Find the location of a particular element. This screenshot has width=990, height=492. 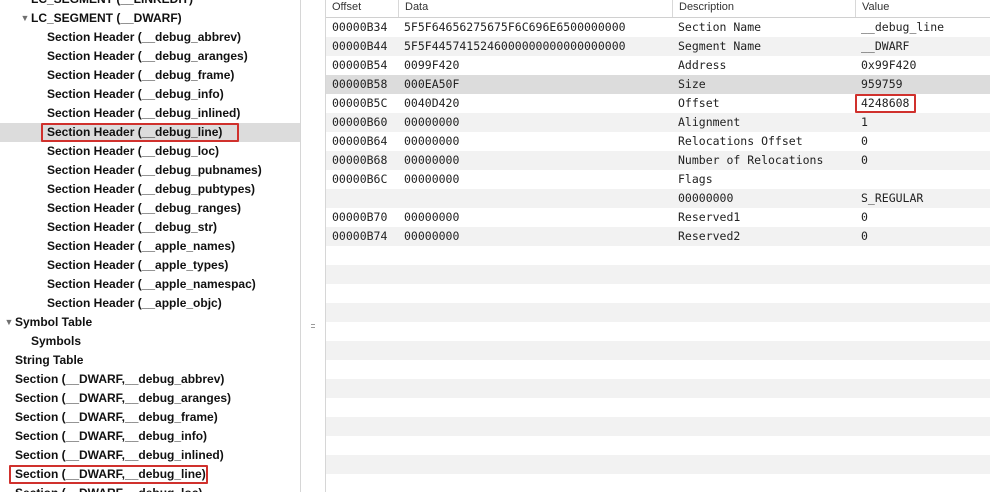

divider-grip-icon is located at coordinates (313, 327).